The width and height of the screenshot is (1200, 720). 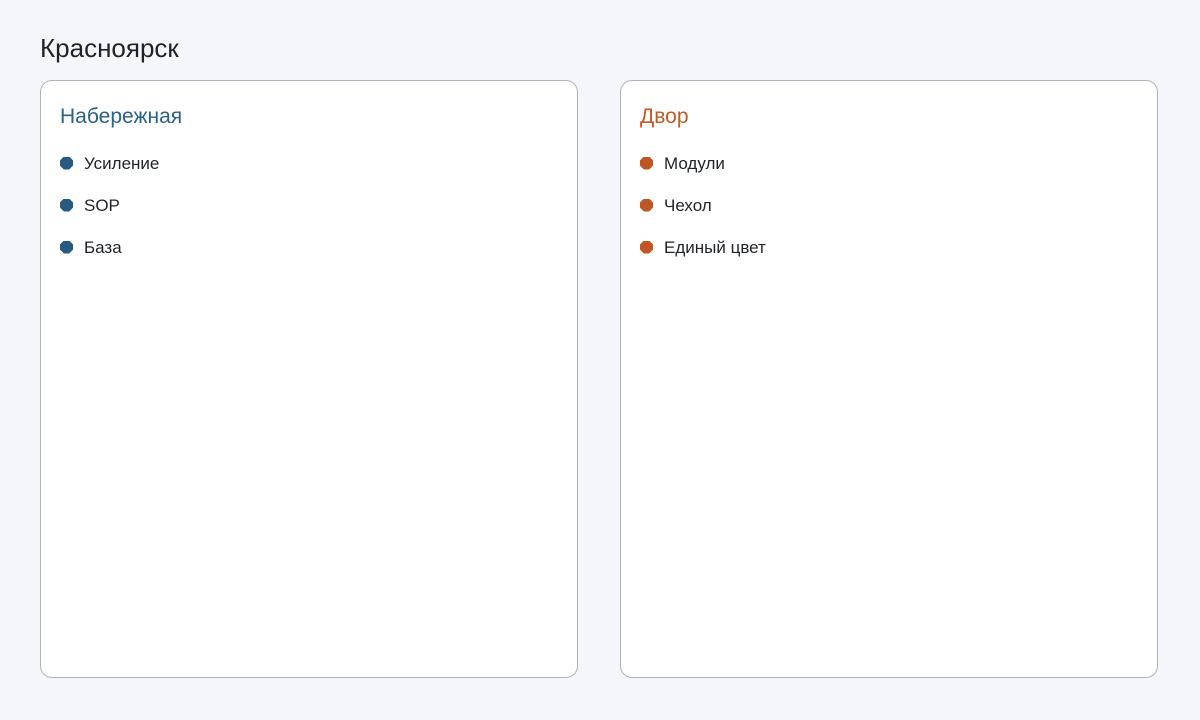 I want to click on list-item: Чехол, so click(x=703, y=206).